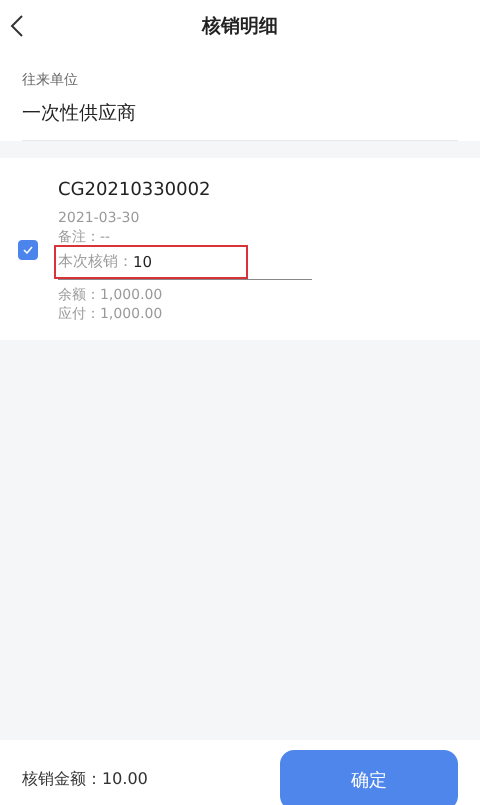 Image resolution: width=480 pixels, height=805 pixels. I want to click on order-number: CG20210330002, so click(135, 190).